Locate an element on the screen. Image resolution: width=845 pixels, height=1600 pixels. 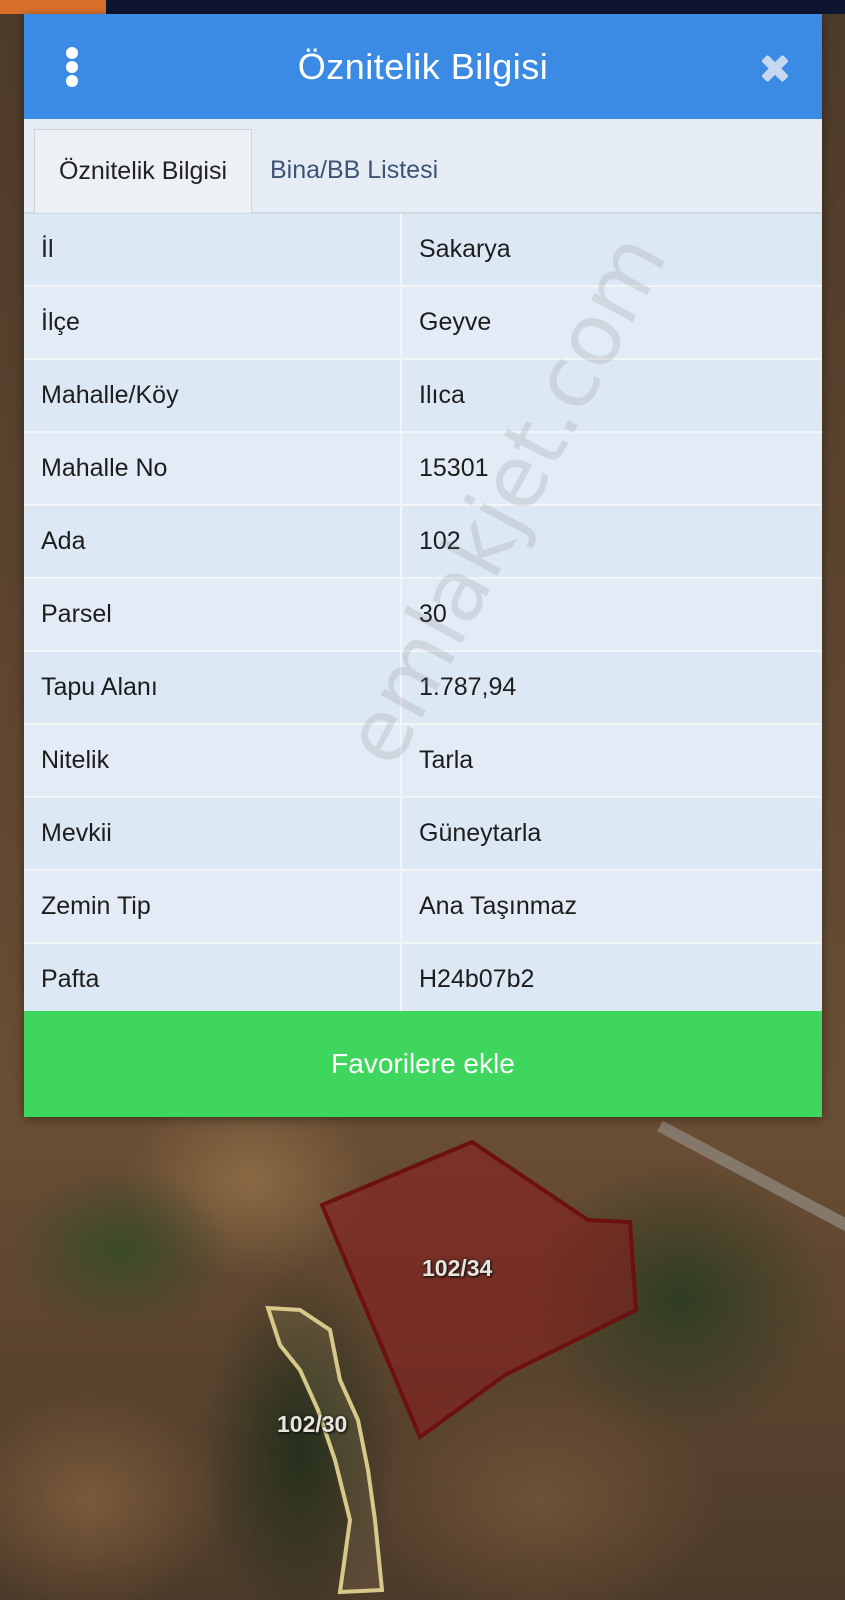
attribute-key: Nitelik is located at coordinates (213, 761).